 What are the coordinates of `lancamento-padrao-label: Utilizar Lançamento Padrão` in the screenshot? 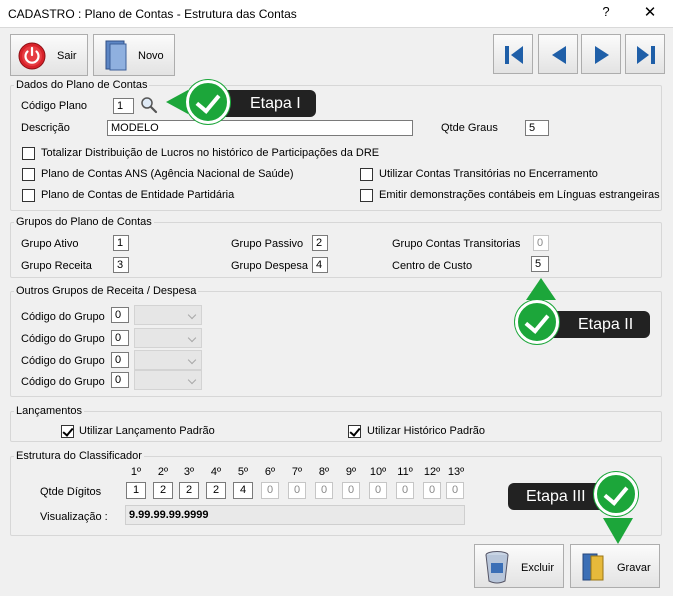 It's located at (147, 431).